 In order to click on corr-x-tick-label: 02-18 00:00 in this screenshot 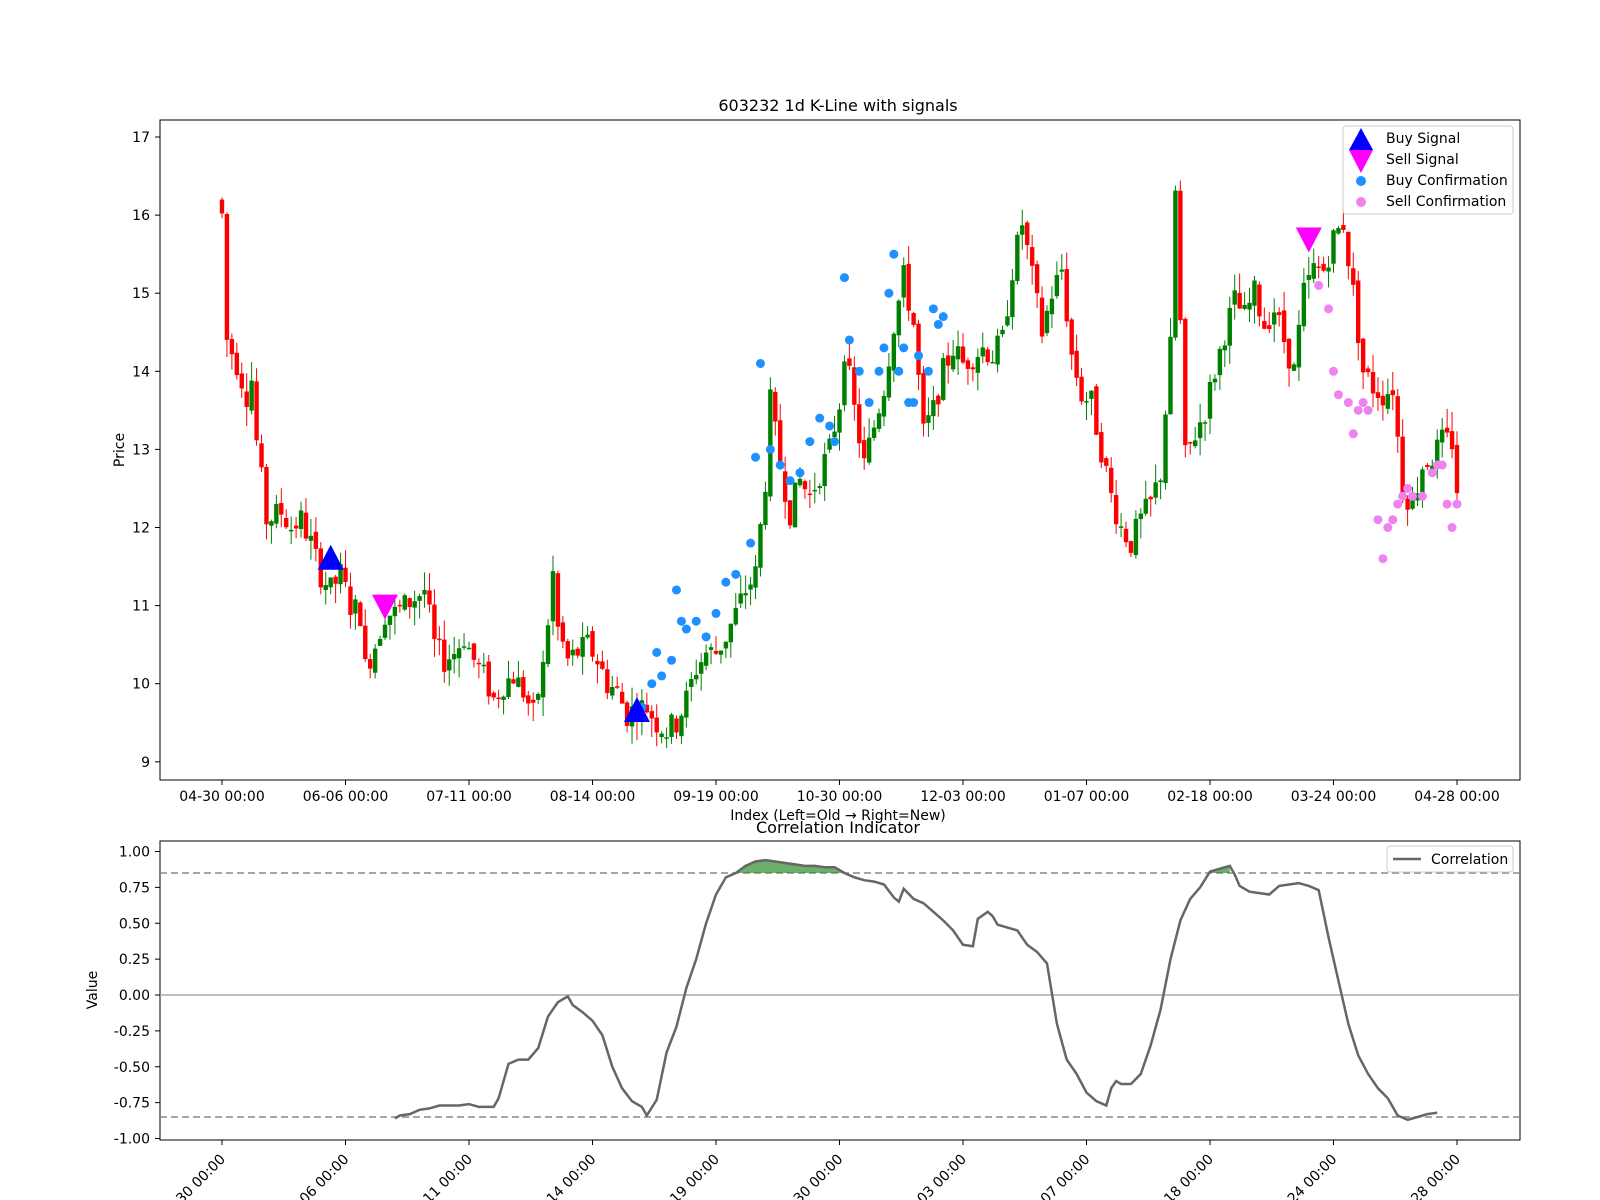, I will do `click(1181, 1176)`.